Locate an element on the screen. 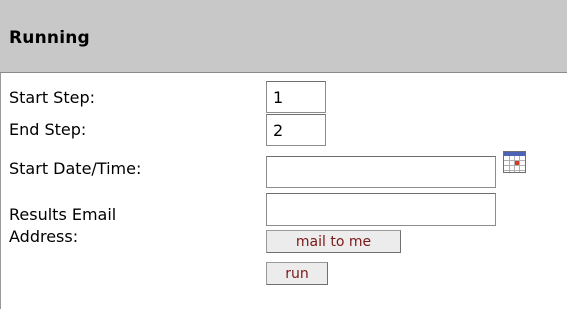 This screenshot has height=309, width=567. start-step-input is located at coordinates (296, 97).